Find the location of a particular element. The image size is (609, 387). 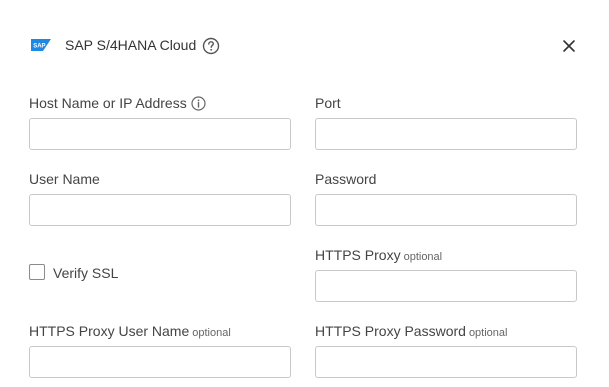

verify-ssl-checkbox is located at coordinates (37, 272).